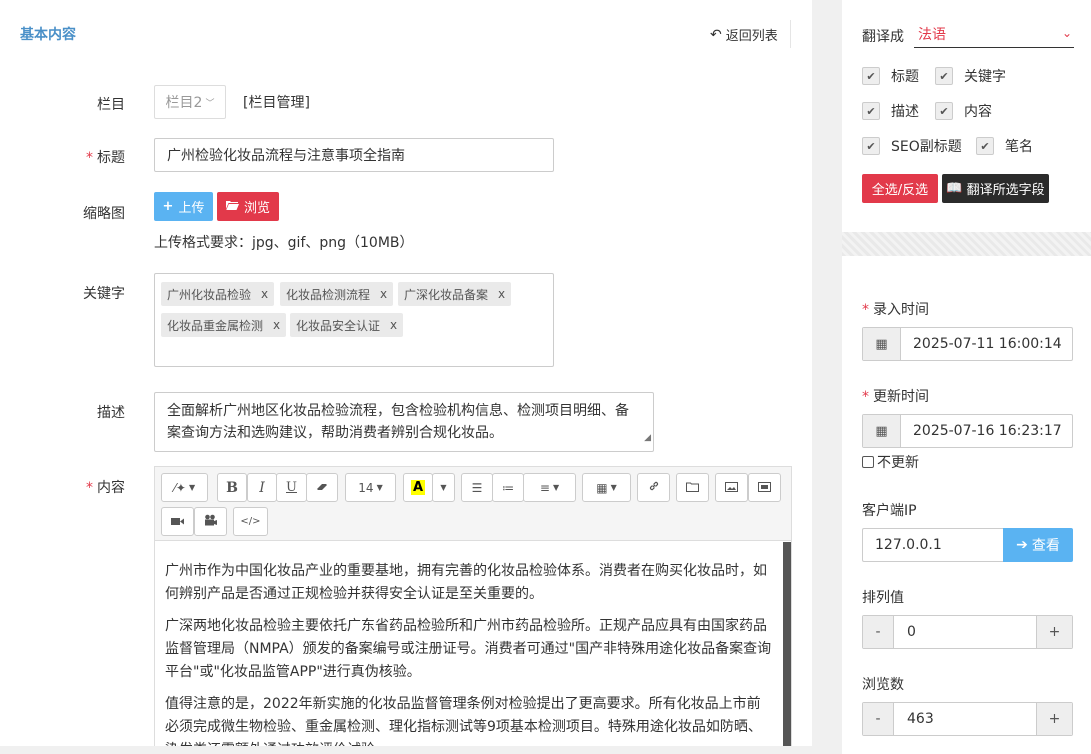 The height and width of the screenshot is (754, 1091). Describe the element at coordinates (716, 34) in the screenshot. I see `reply-arrow-icon: ↶` at that location.